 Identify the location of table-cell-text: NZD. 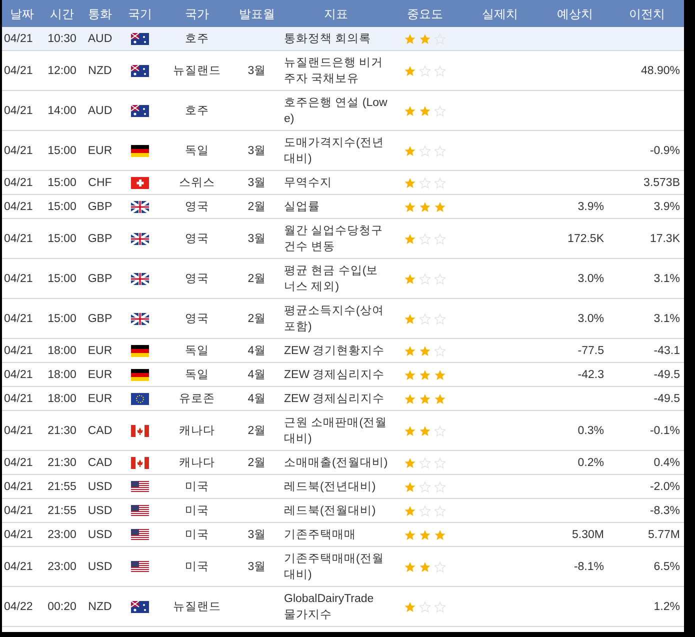
(100, 71).